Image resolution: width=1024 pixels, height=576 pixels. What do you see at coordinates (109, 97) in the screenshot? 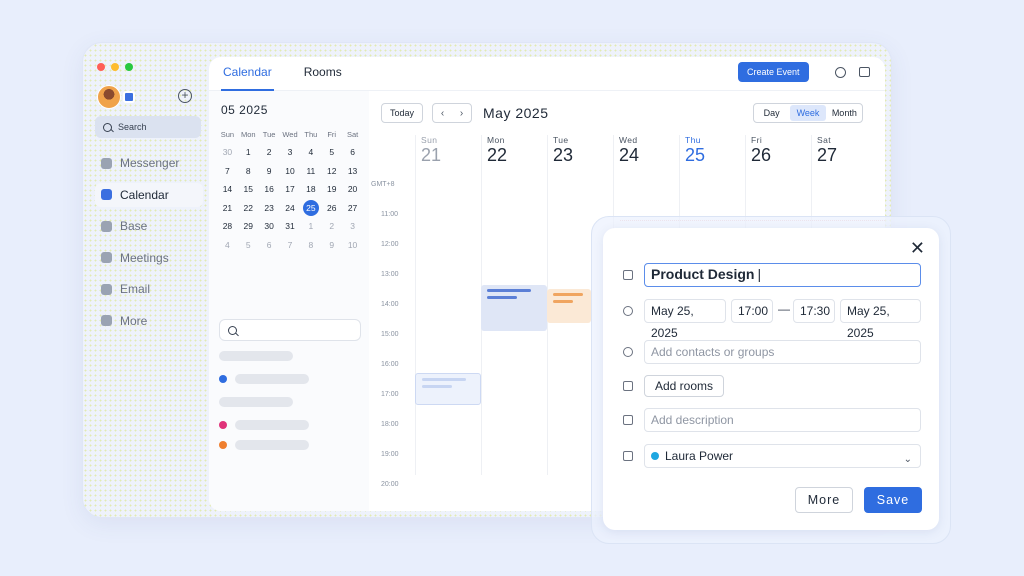
I see `avatar` at bounding box center [109, 97].